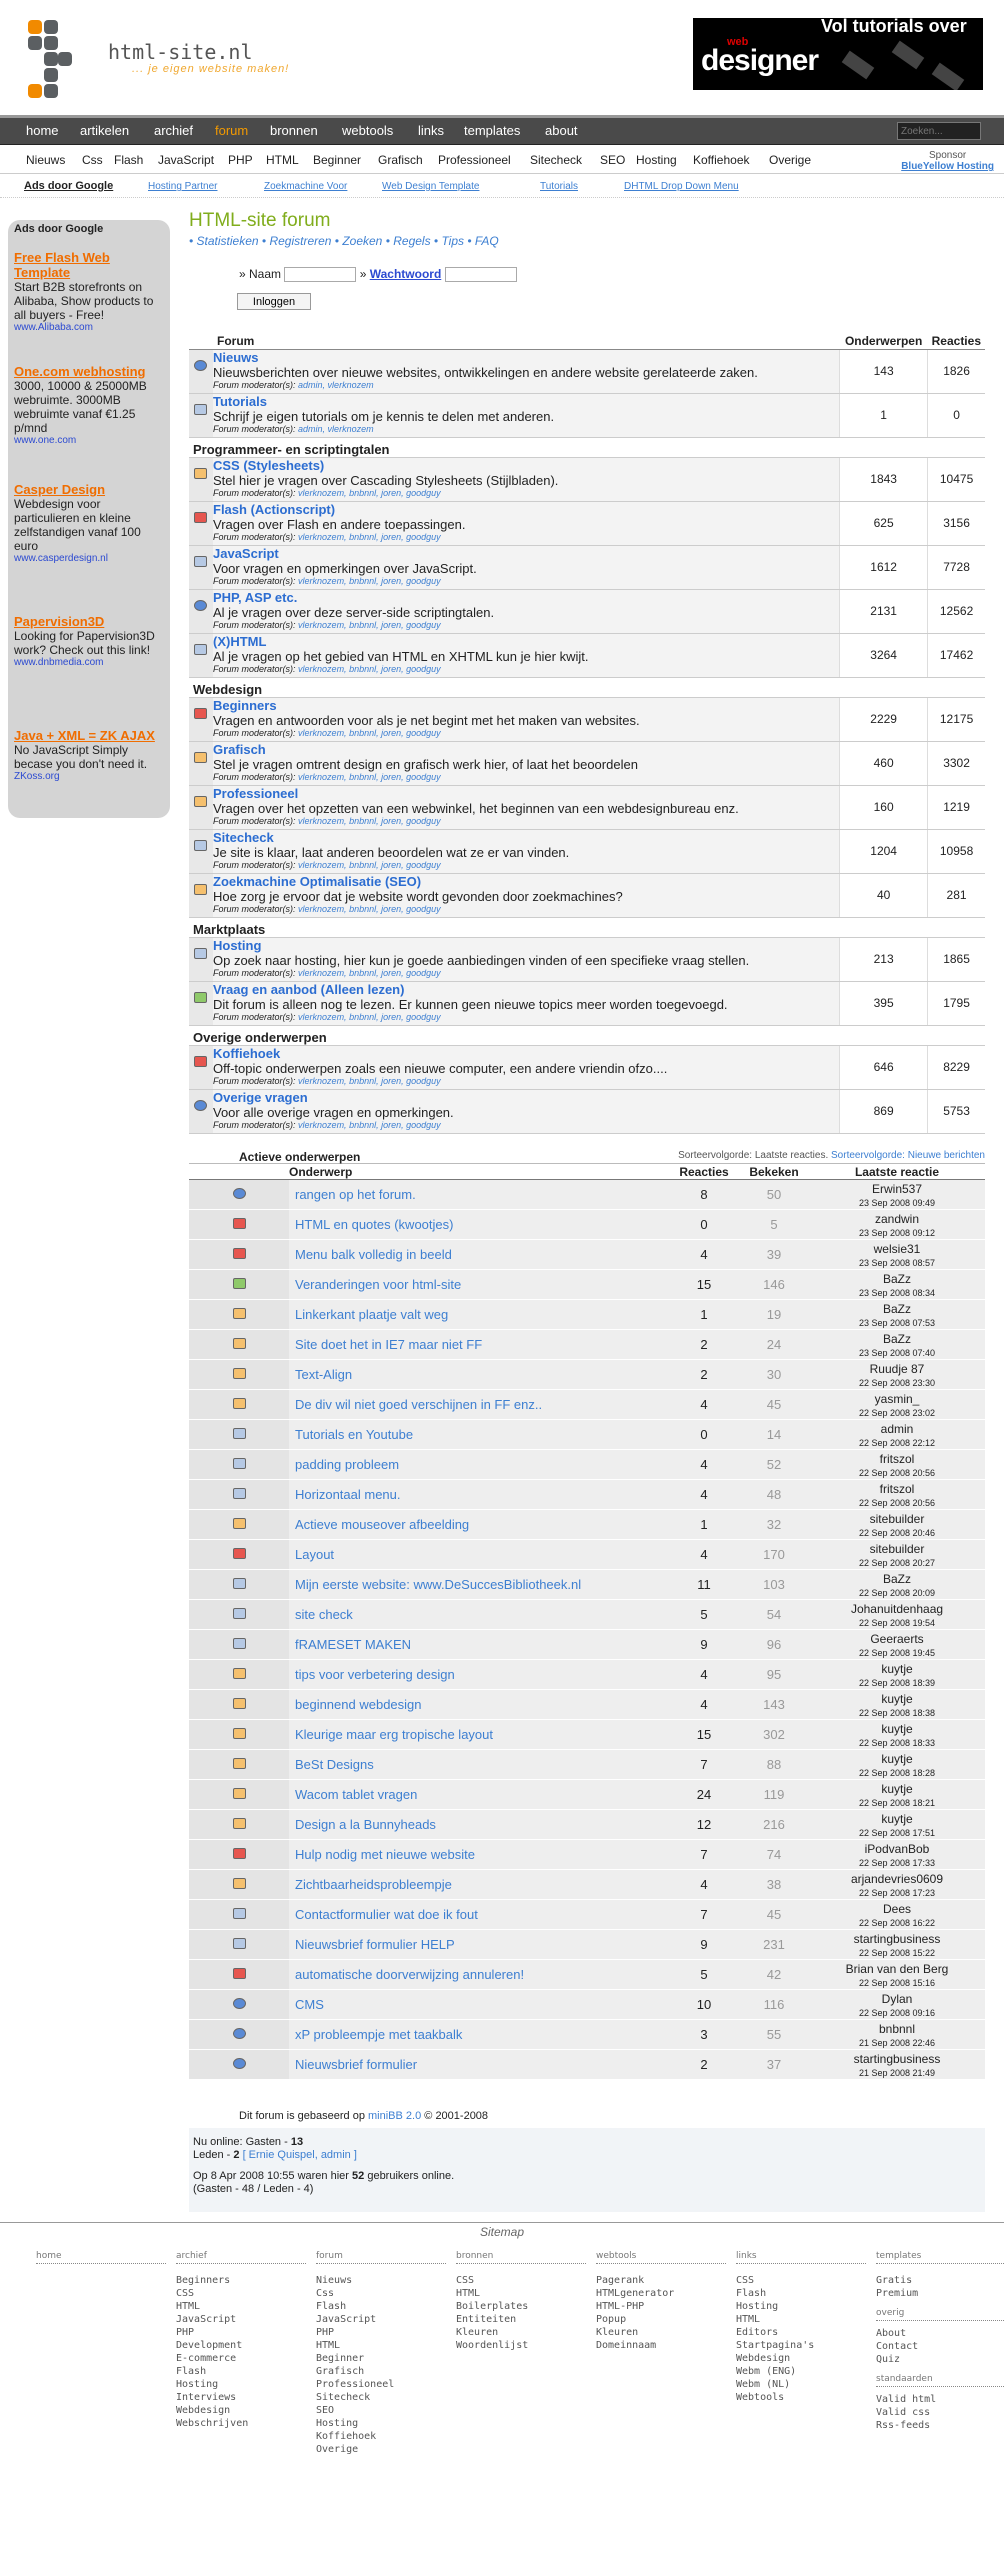  I want to click on forum-title-link: Vraag en aanbod (Alleen lezen), so click(526, 989).